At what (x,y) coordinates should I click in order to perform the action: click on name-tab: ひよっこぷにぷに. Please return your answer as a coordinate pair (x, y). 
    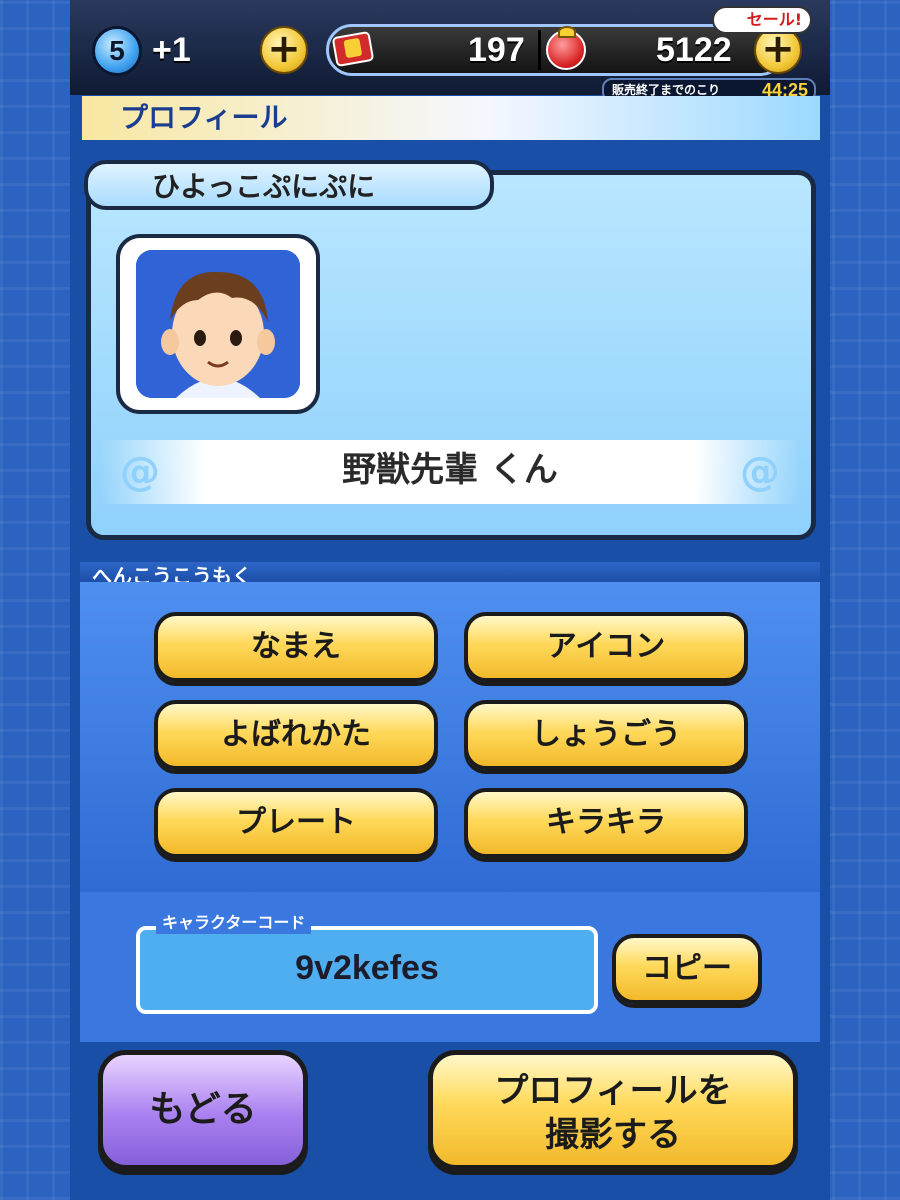
    Looking at the image, I should click on (289, 185).